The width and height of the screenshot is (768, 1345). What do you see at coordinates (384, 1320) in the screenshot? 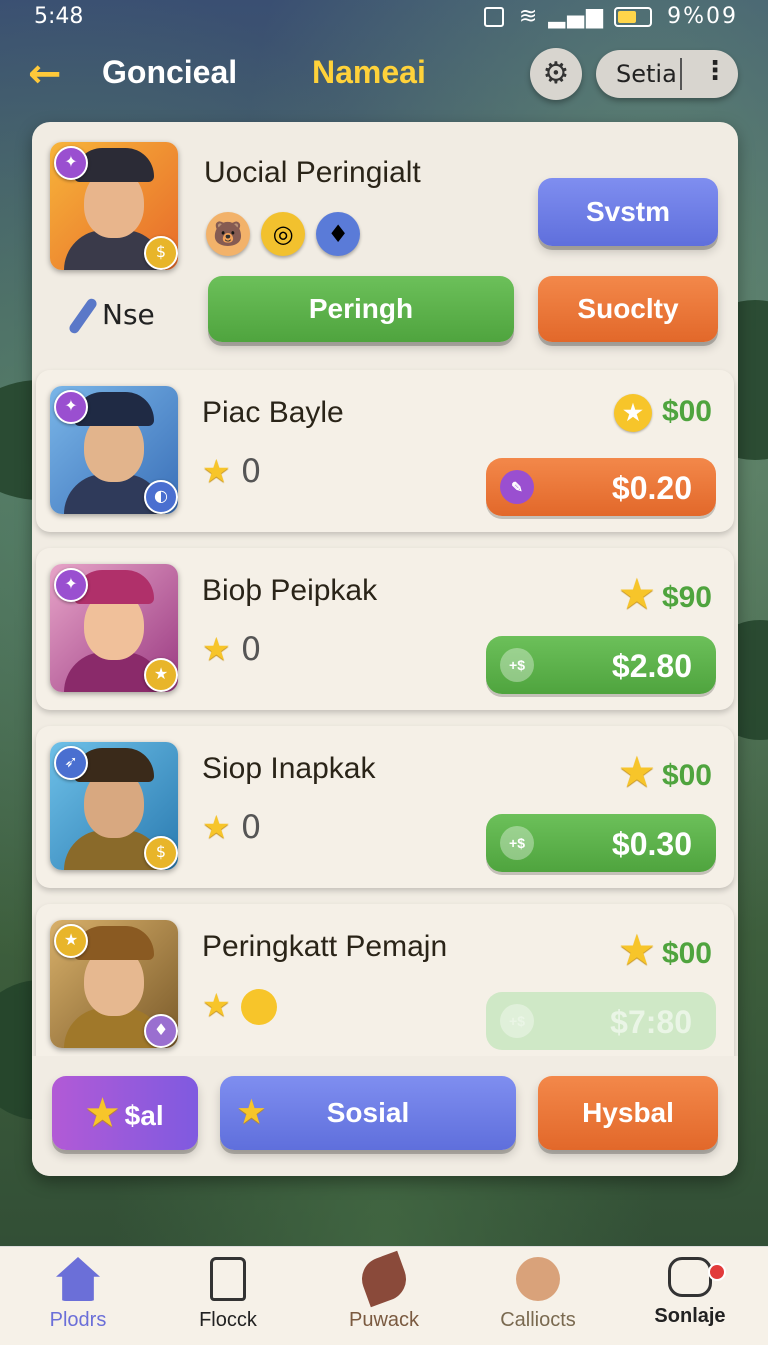
I see `nav-label: Puwack` at bounding box center [384, 1320].